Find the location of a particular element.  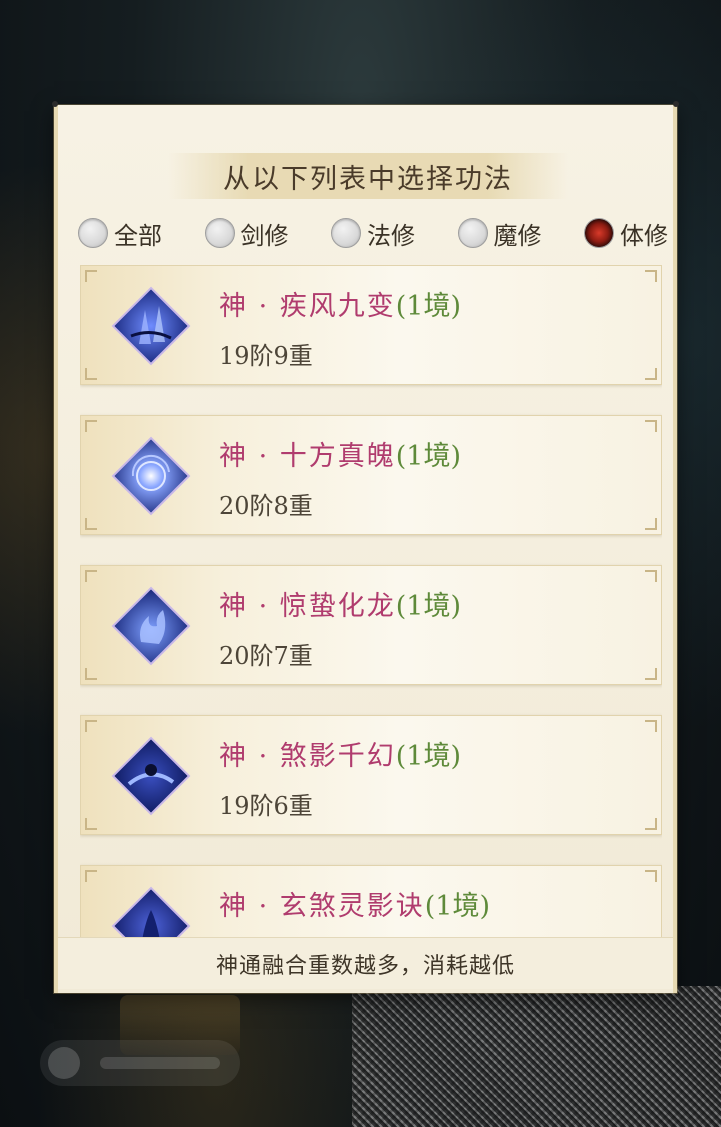

filter-demon: 魔修 is located at coordinates (499, 233).